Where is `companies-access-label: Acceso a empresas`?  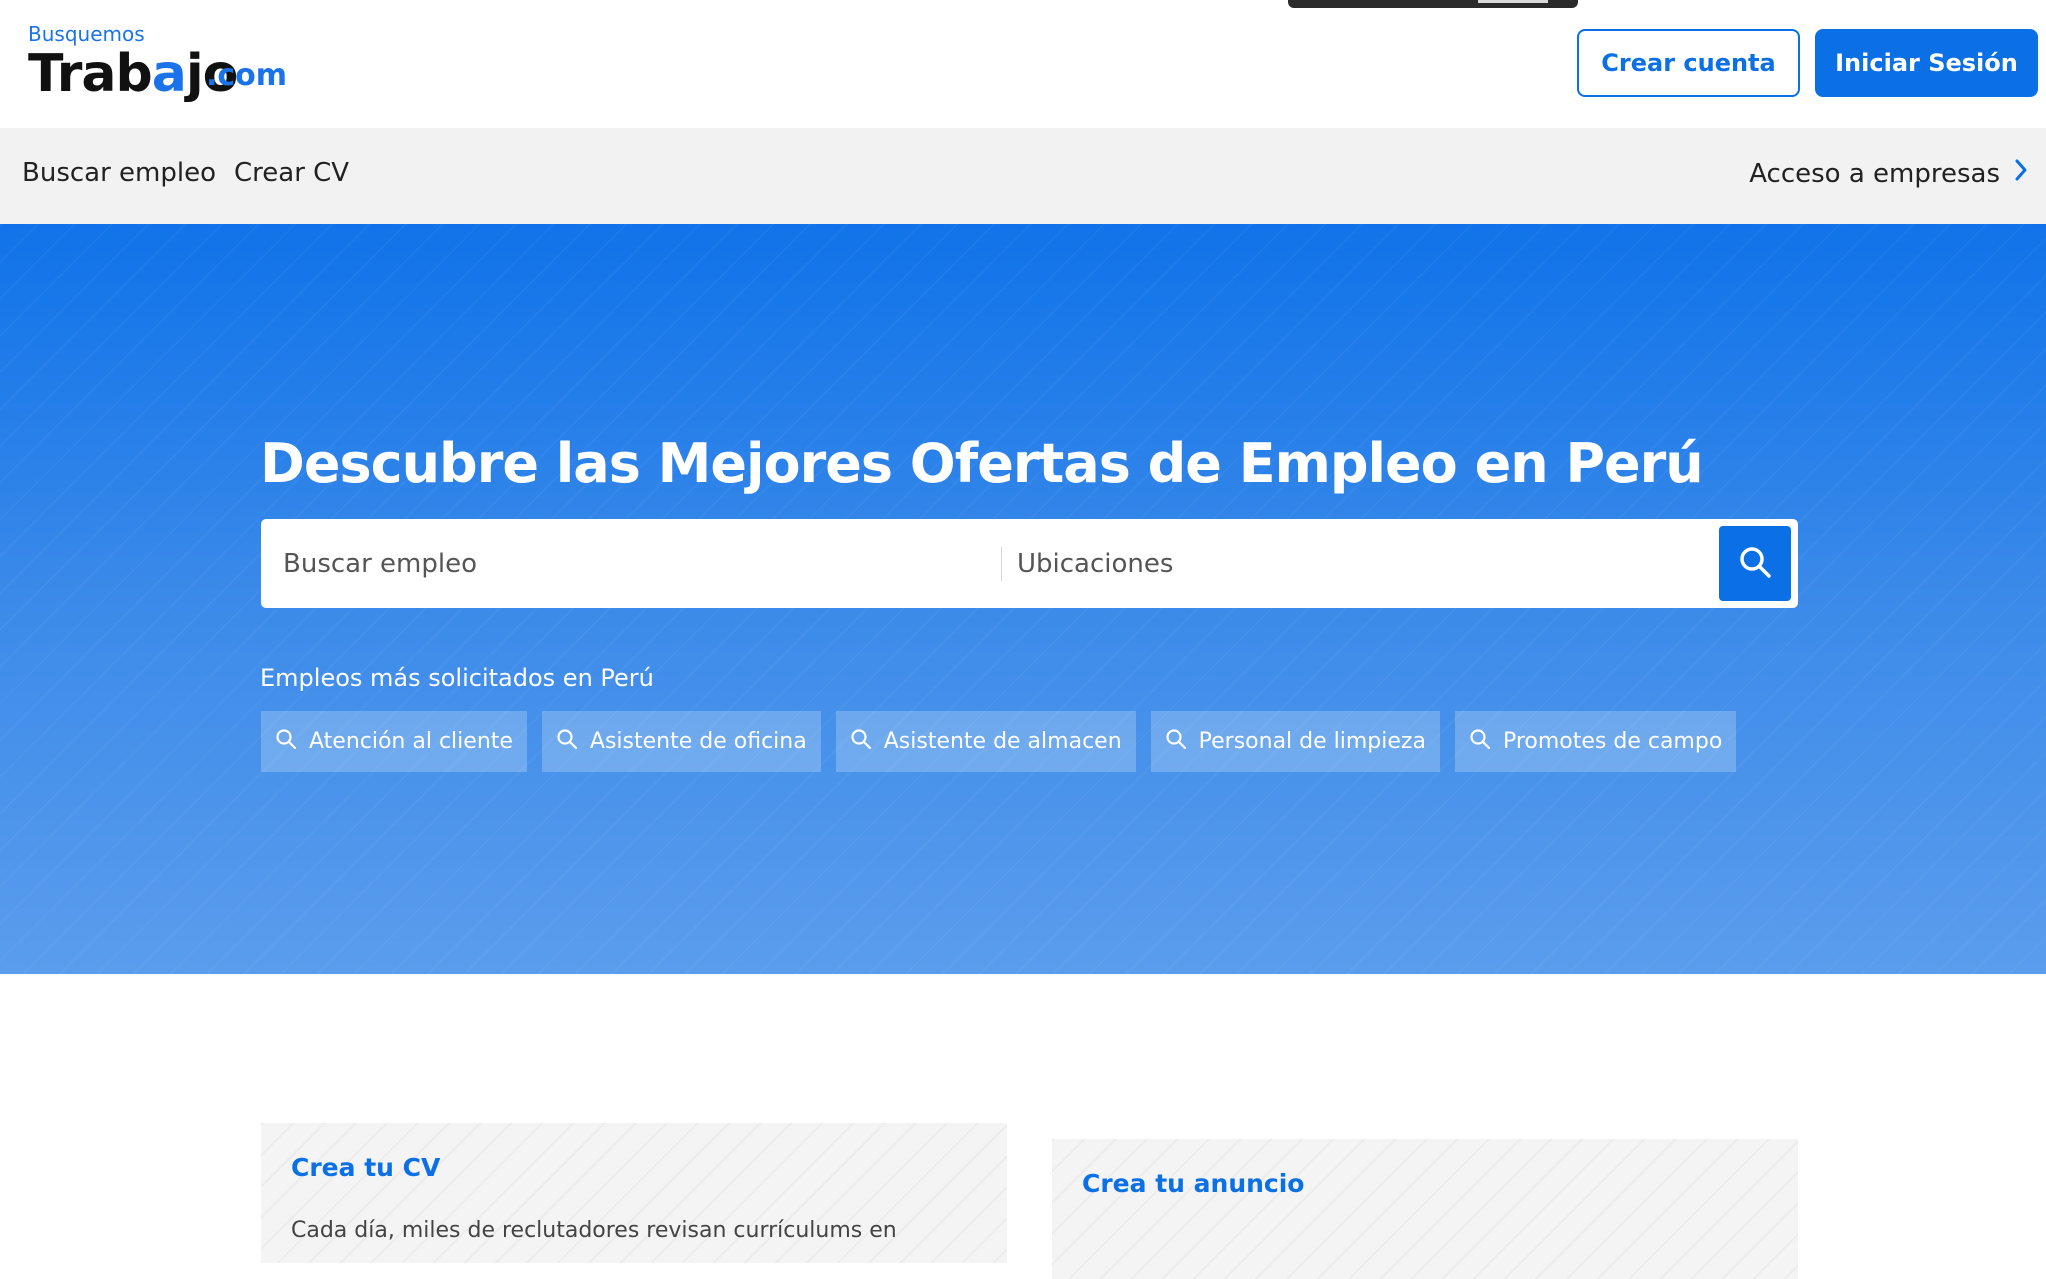
companies-access-label: Acceso a empresas is located at coordinates (1874, 173).